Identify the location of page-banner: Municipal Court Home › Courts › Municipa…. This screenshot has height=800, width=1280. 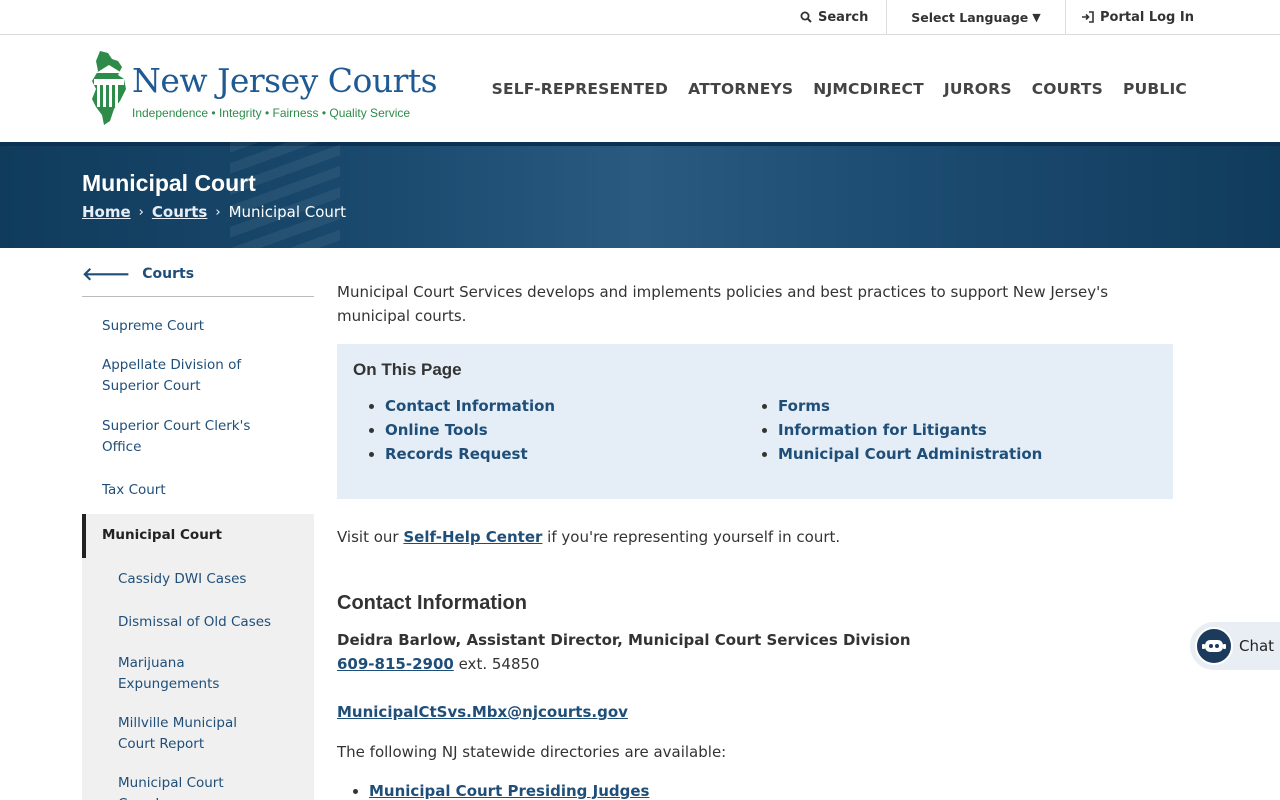
(640, 195).